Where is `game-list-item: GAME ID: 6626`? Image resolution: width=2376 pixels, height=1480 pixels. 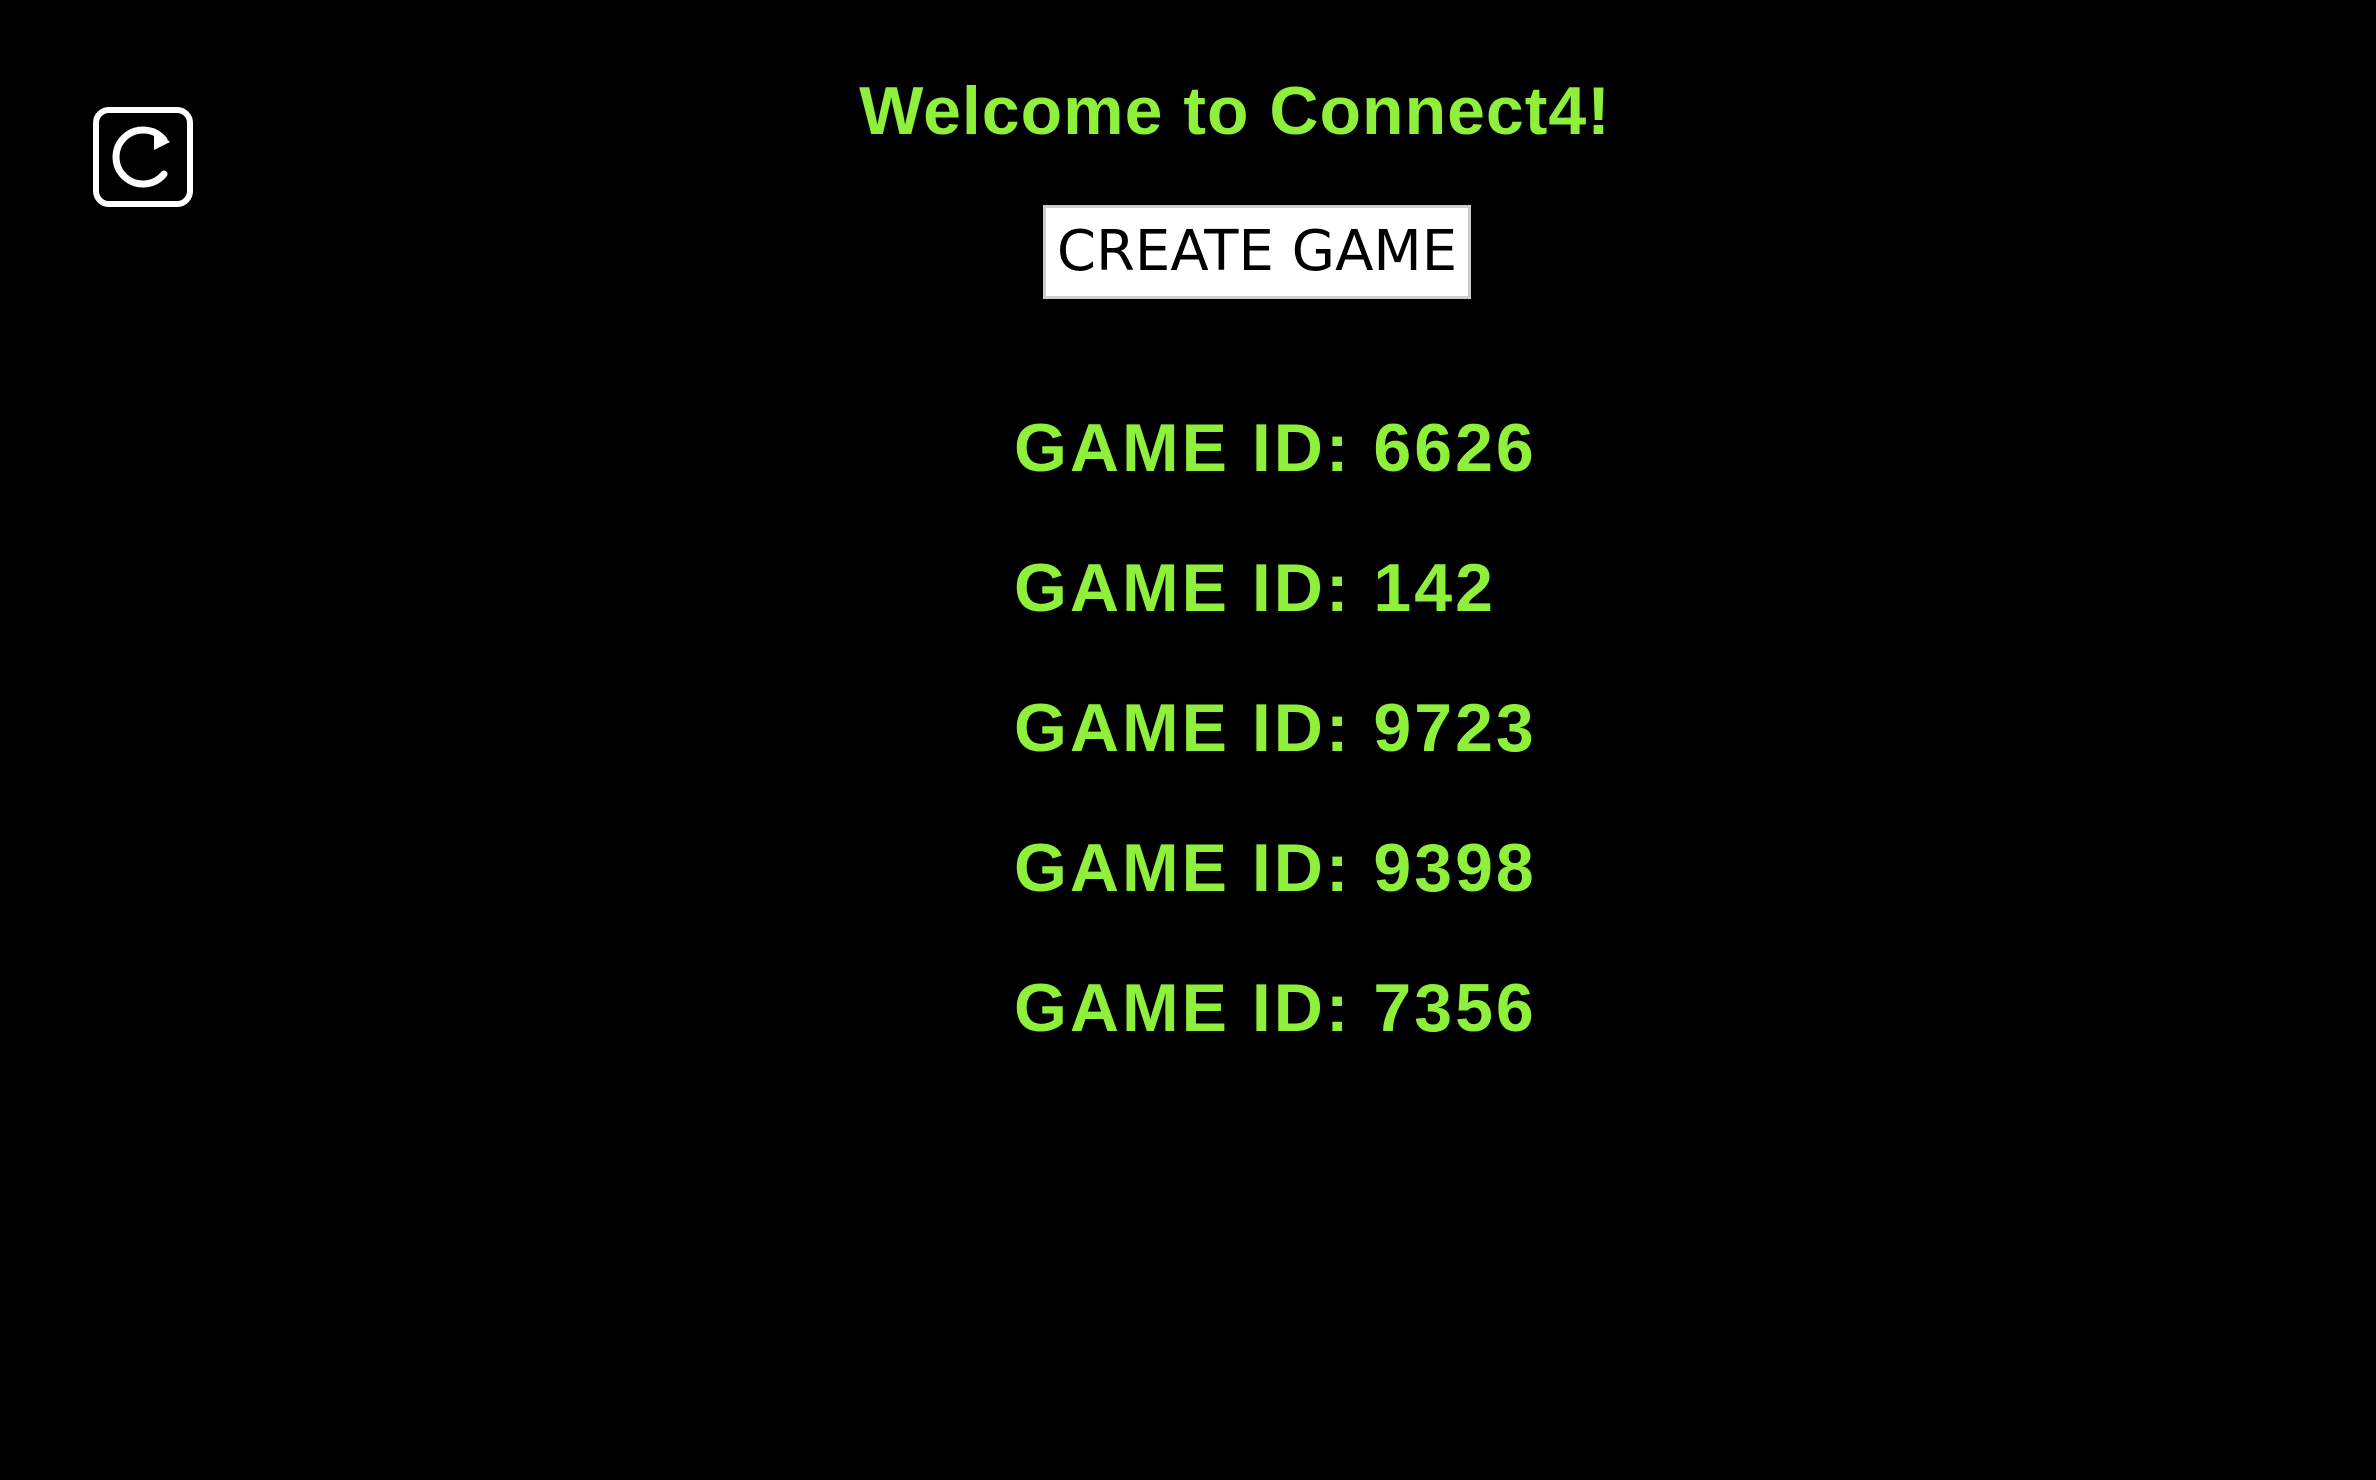 game-list-item: GAME ID: 6626 is located at coordinates (1275, 448).